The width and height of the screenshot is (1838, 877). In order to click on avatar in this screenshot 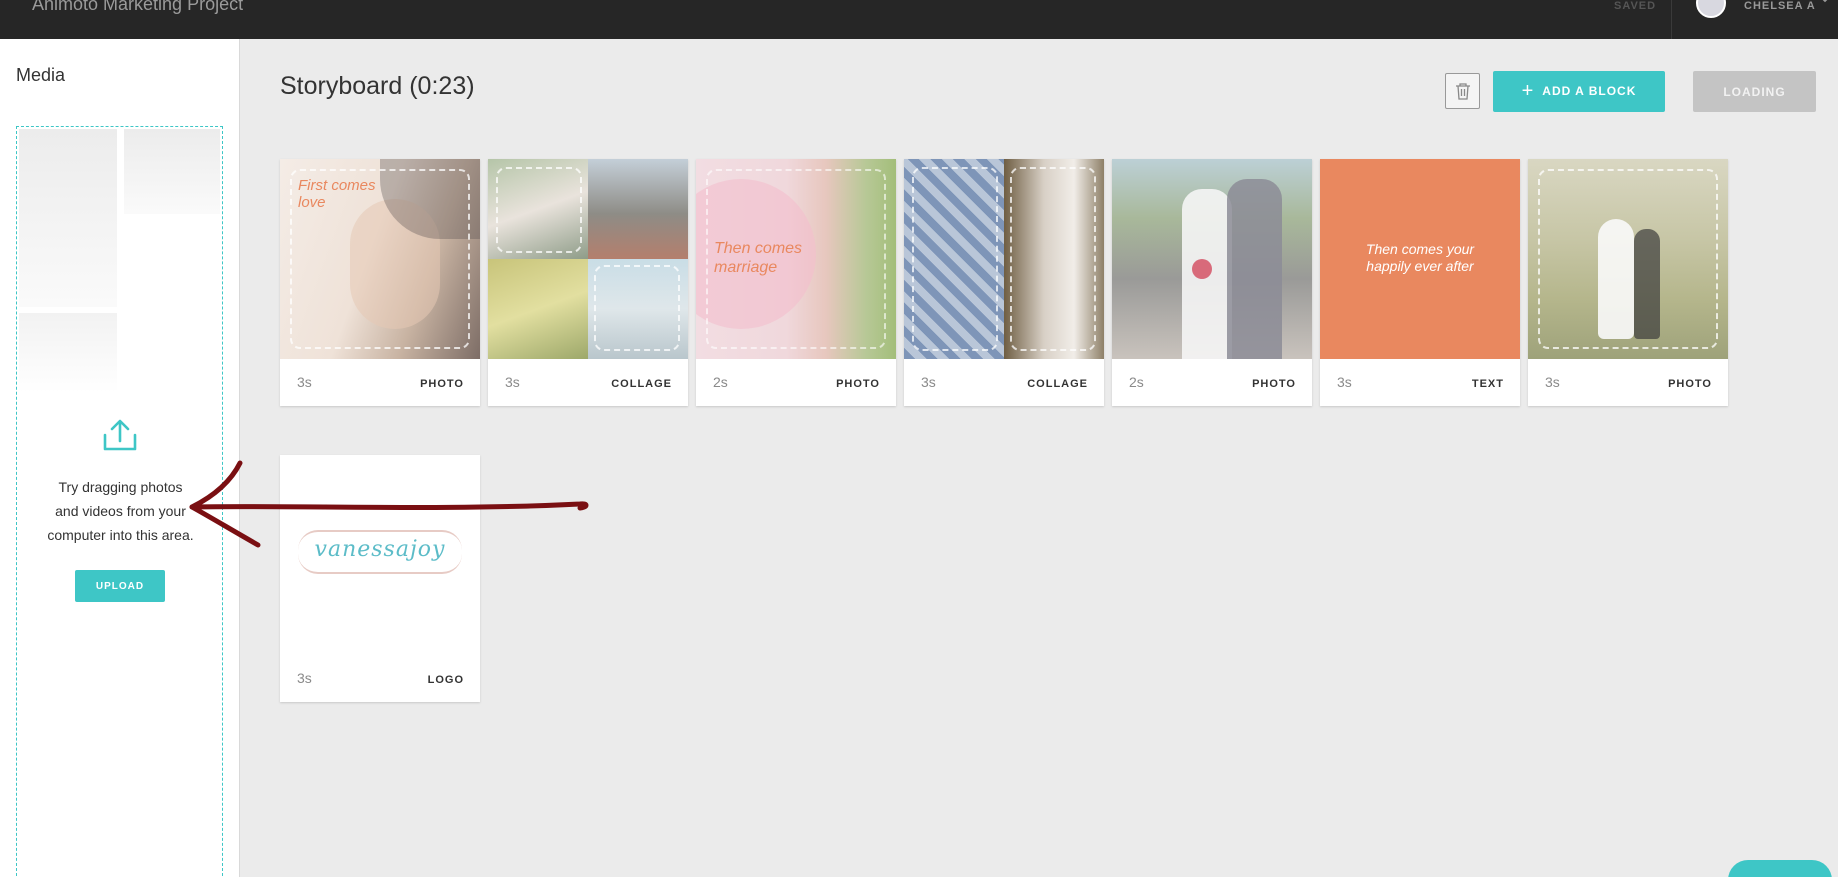, I will do `click(1711, 9)`.